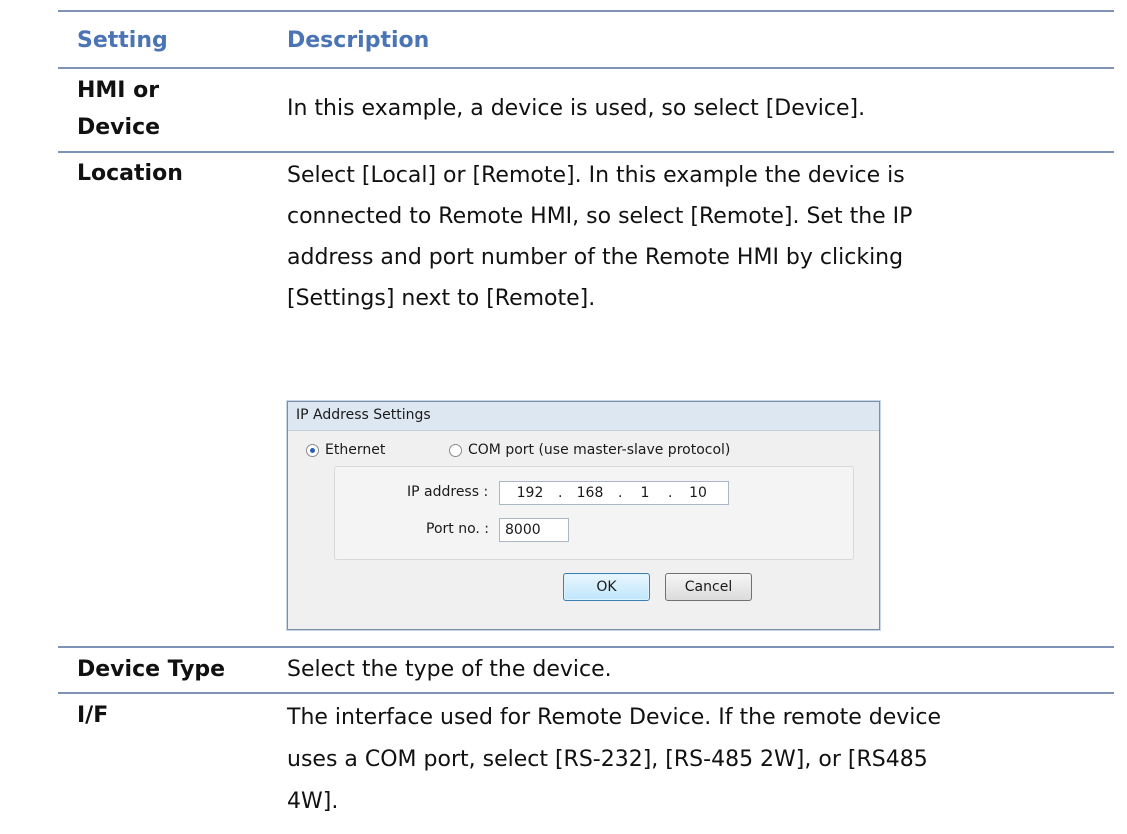 This screenshot has height=834, width=1127. I want to click on dialog-title: IP Address Settings, so click(363, 415).